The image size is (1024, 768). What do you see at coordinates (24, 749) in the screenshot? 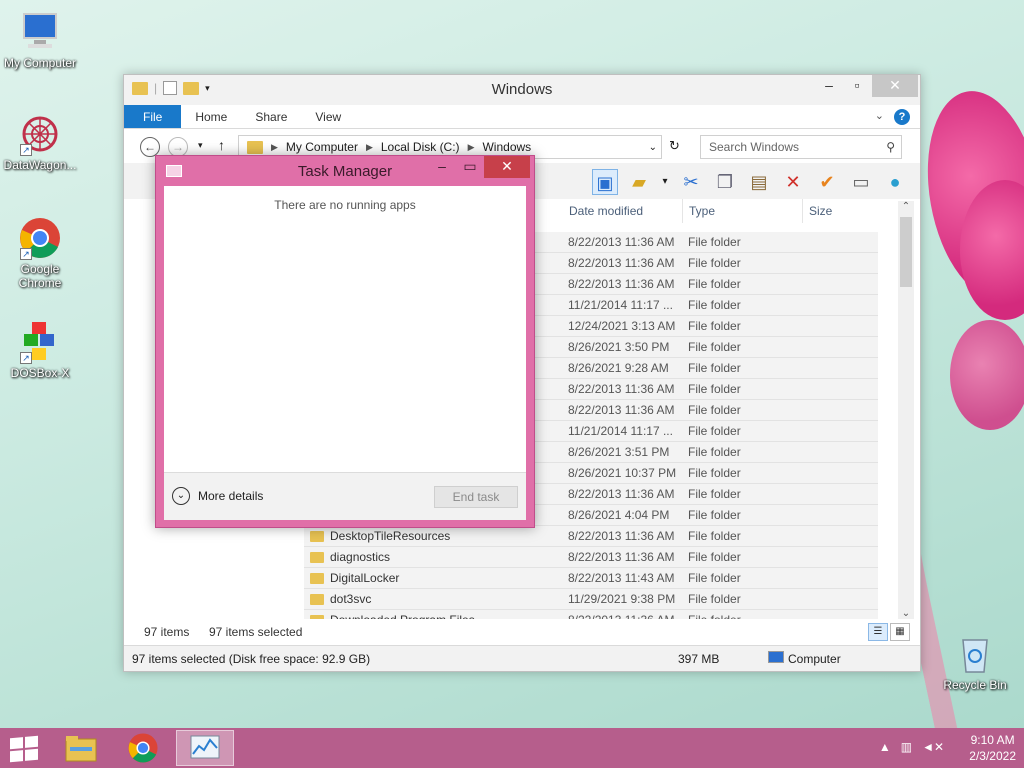
I see `start-button` at bounding box center [24, 749].